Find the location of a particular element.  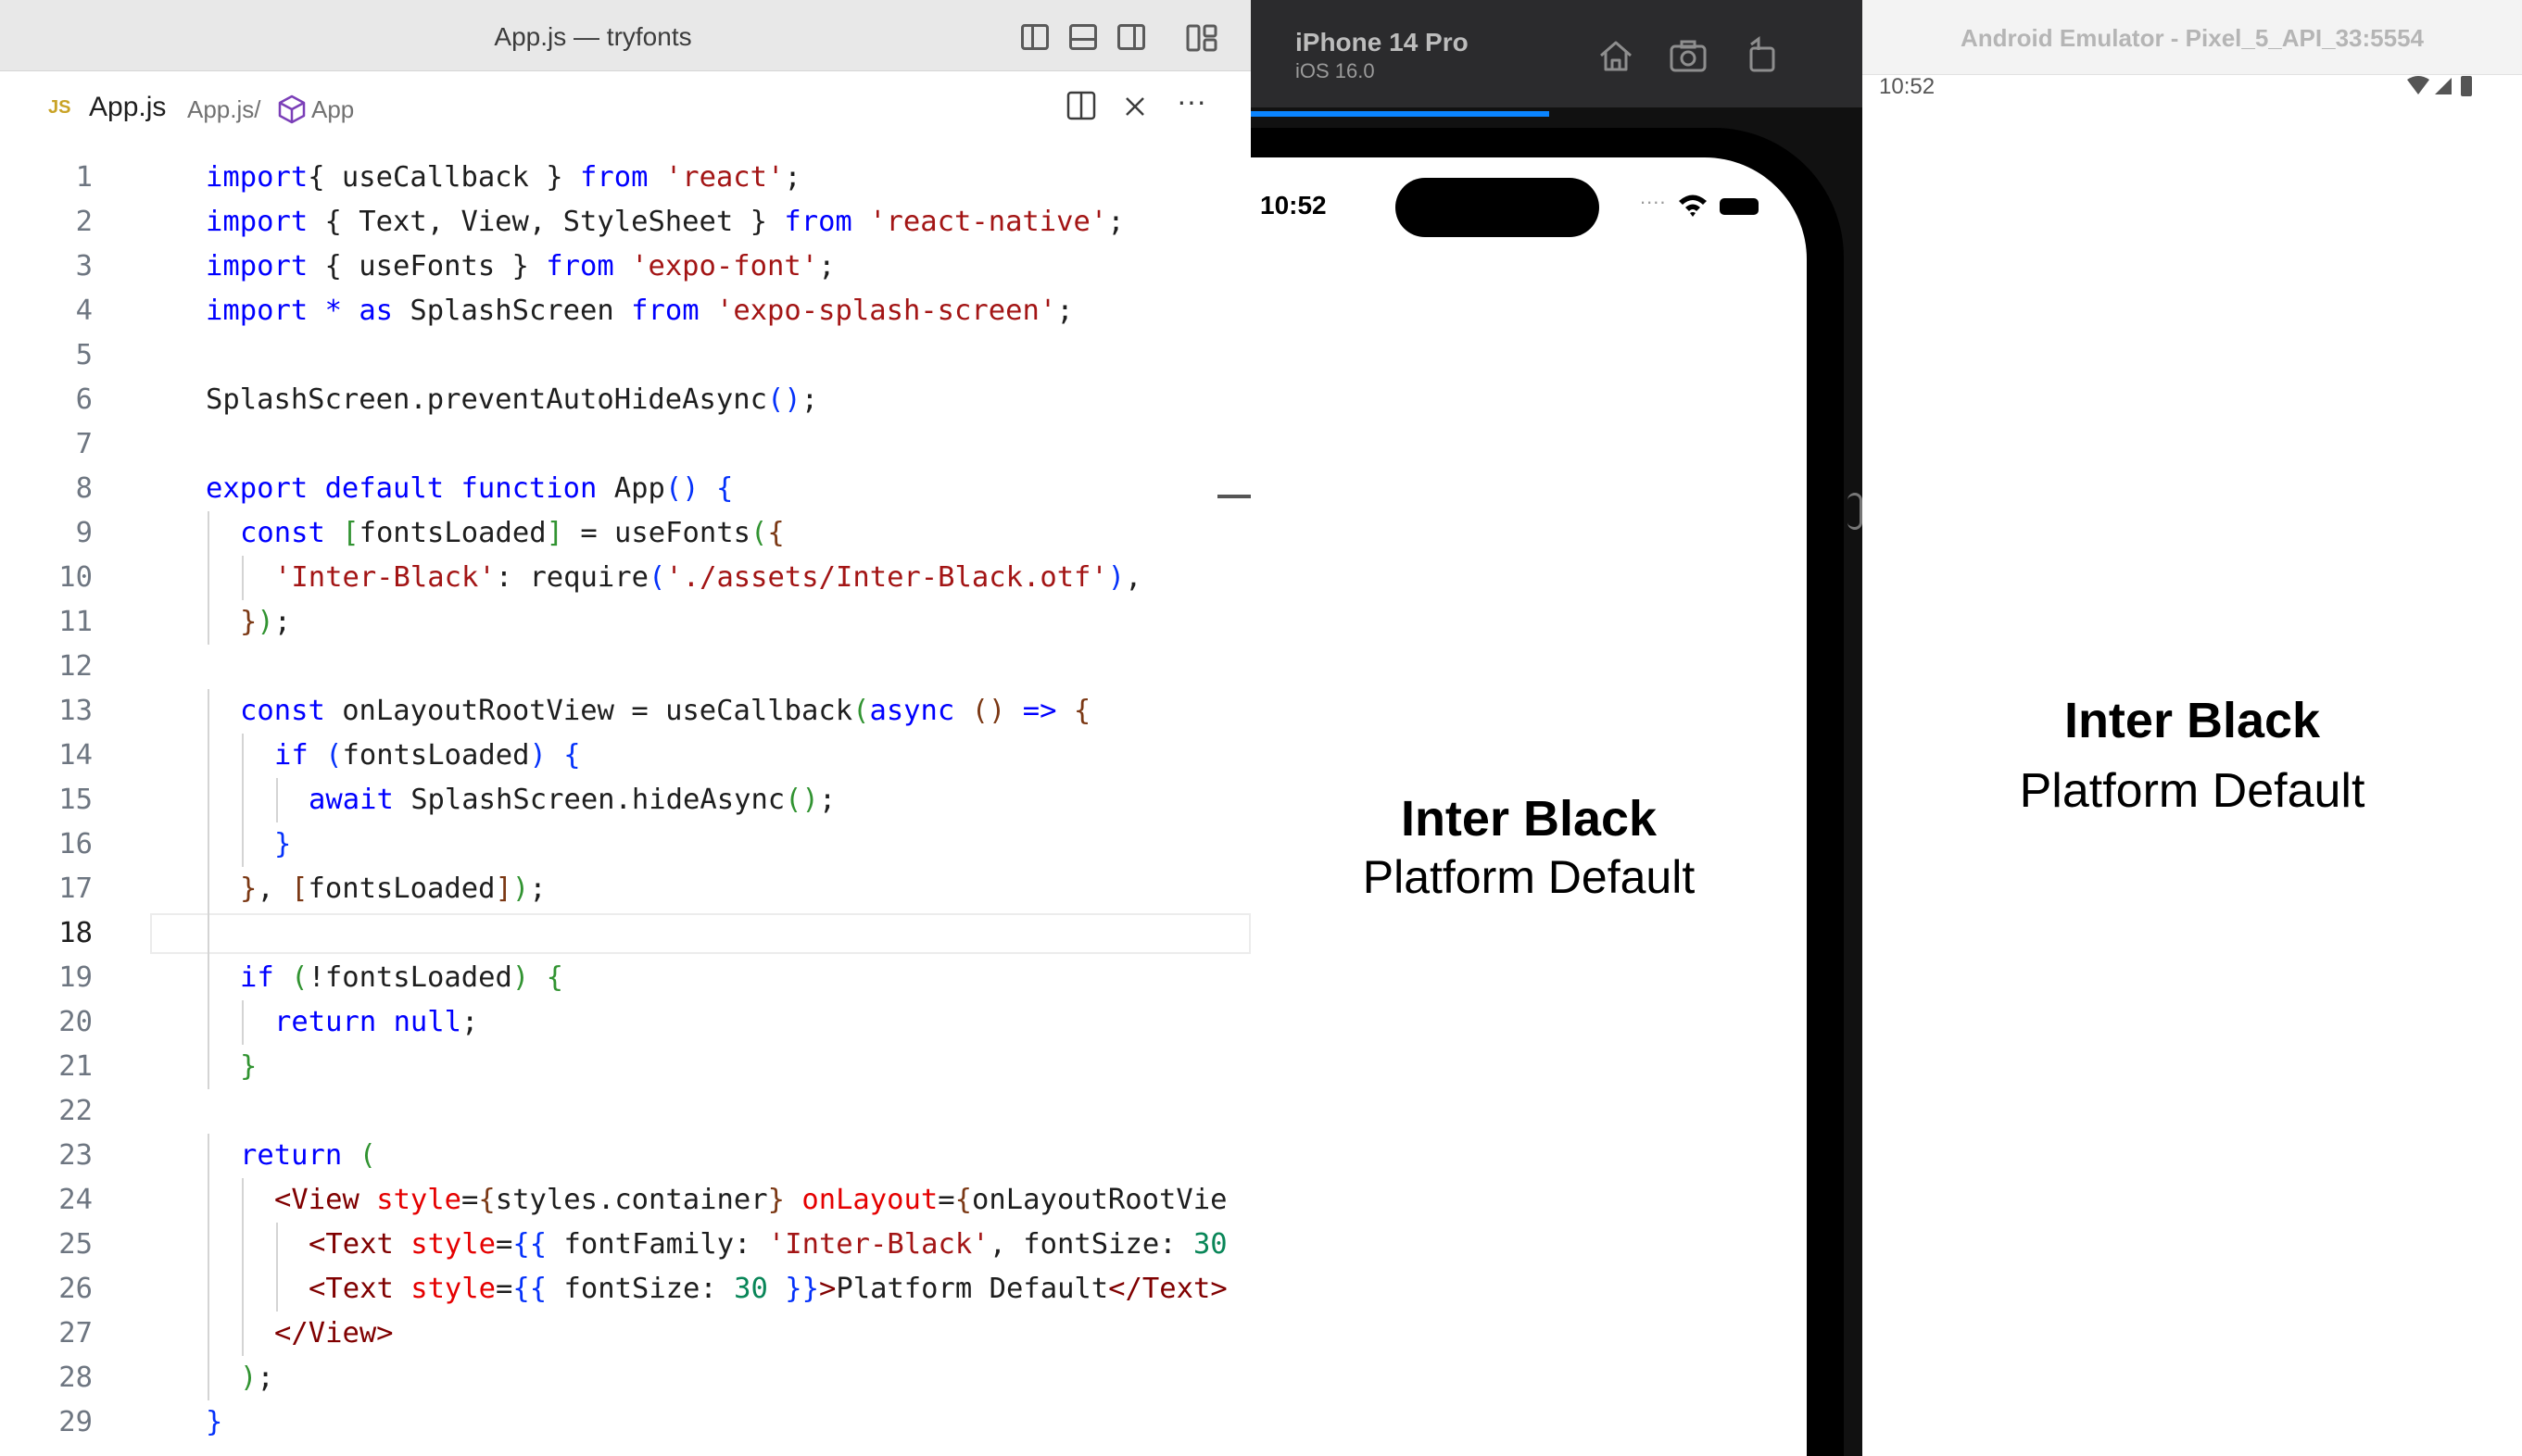

breadcrumb-file: App.js/ is located at coordinates (224, 109).